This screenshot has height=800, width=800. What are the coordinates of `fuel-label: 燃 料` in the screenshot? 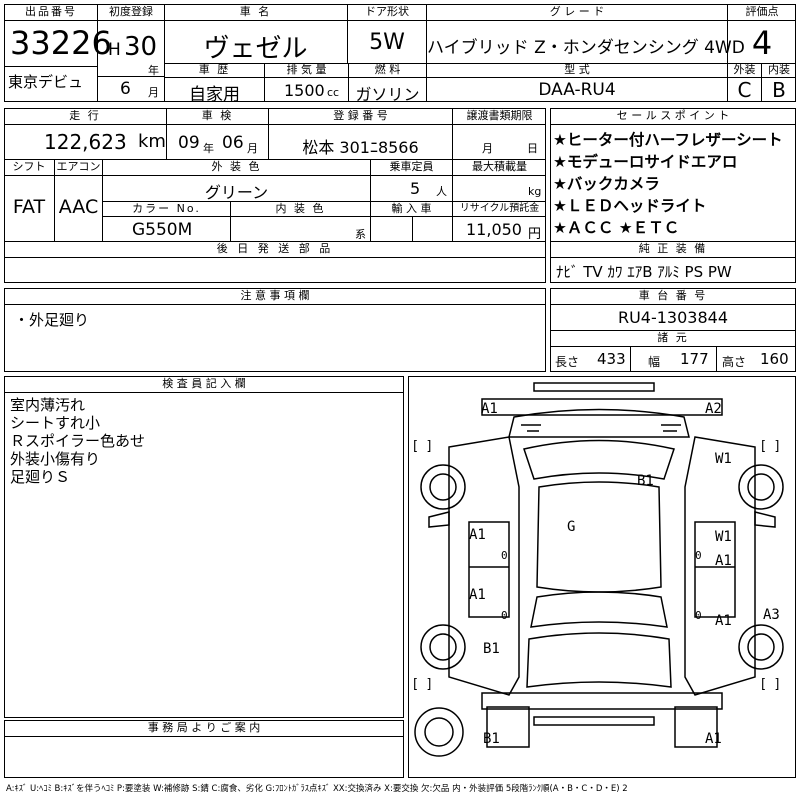 It's located at (387, 69).